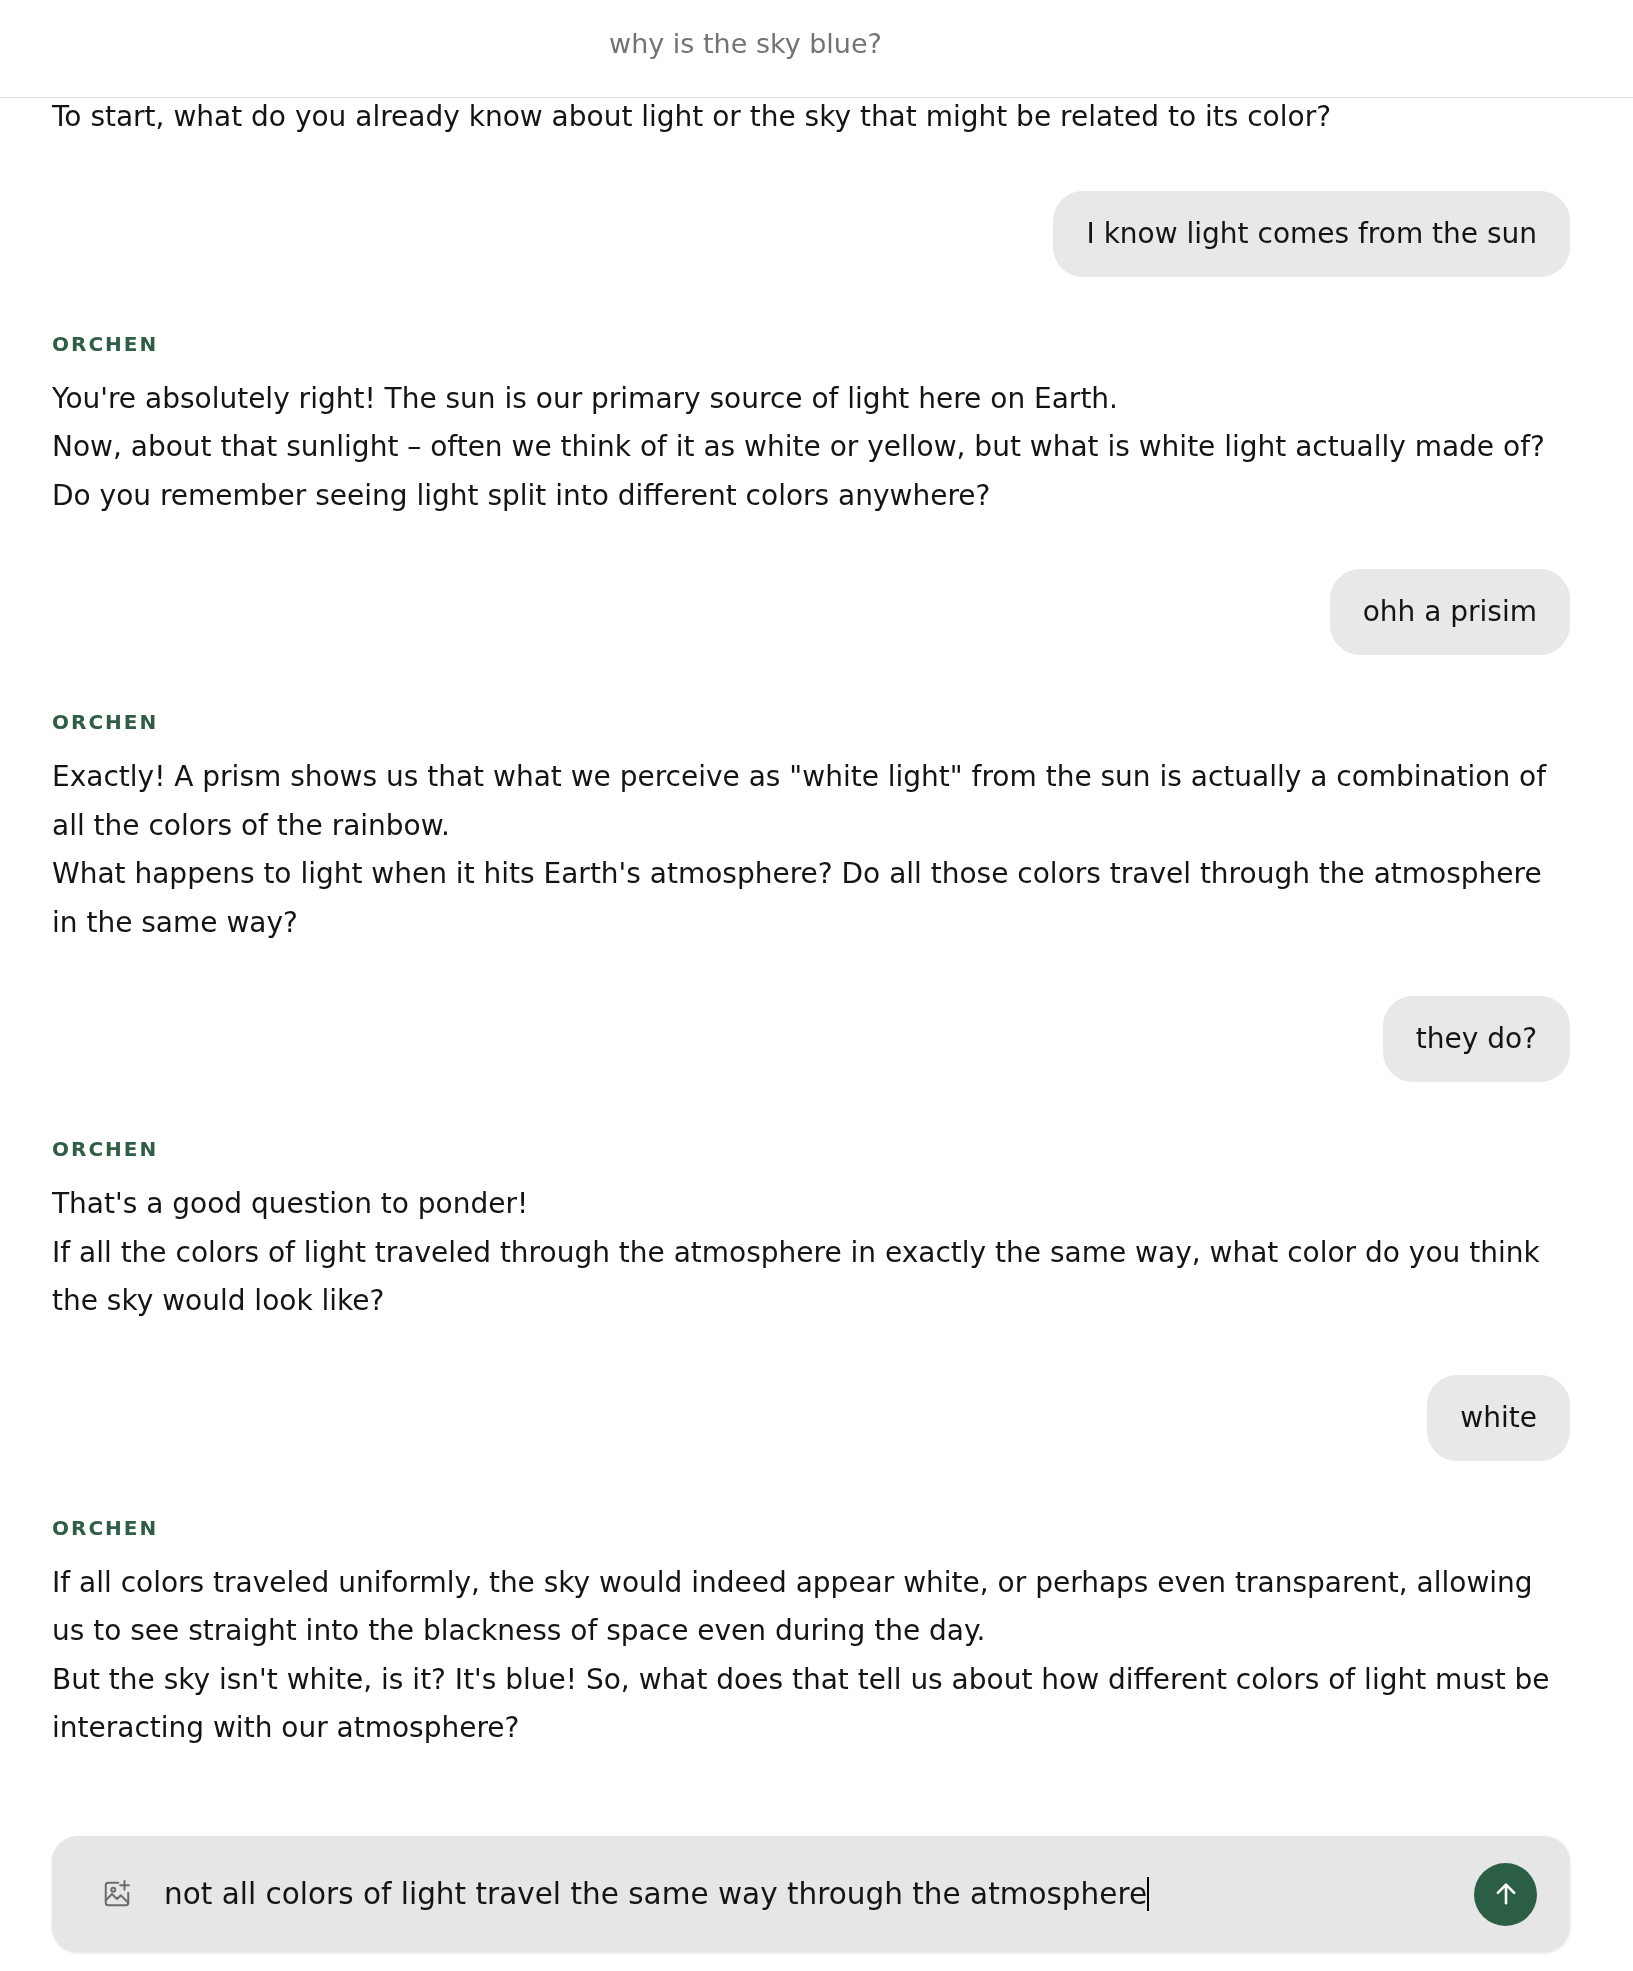  Describe the element at coordinates (800, 801) in the screenshot. I see `message-paragraph: Exactly! A prism shows us that what we perceive as "white light" from the sun is actually a combination of all the colors of the rainbow.` at that location.